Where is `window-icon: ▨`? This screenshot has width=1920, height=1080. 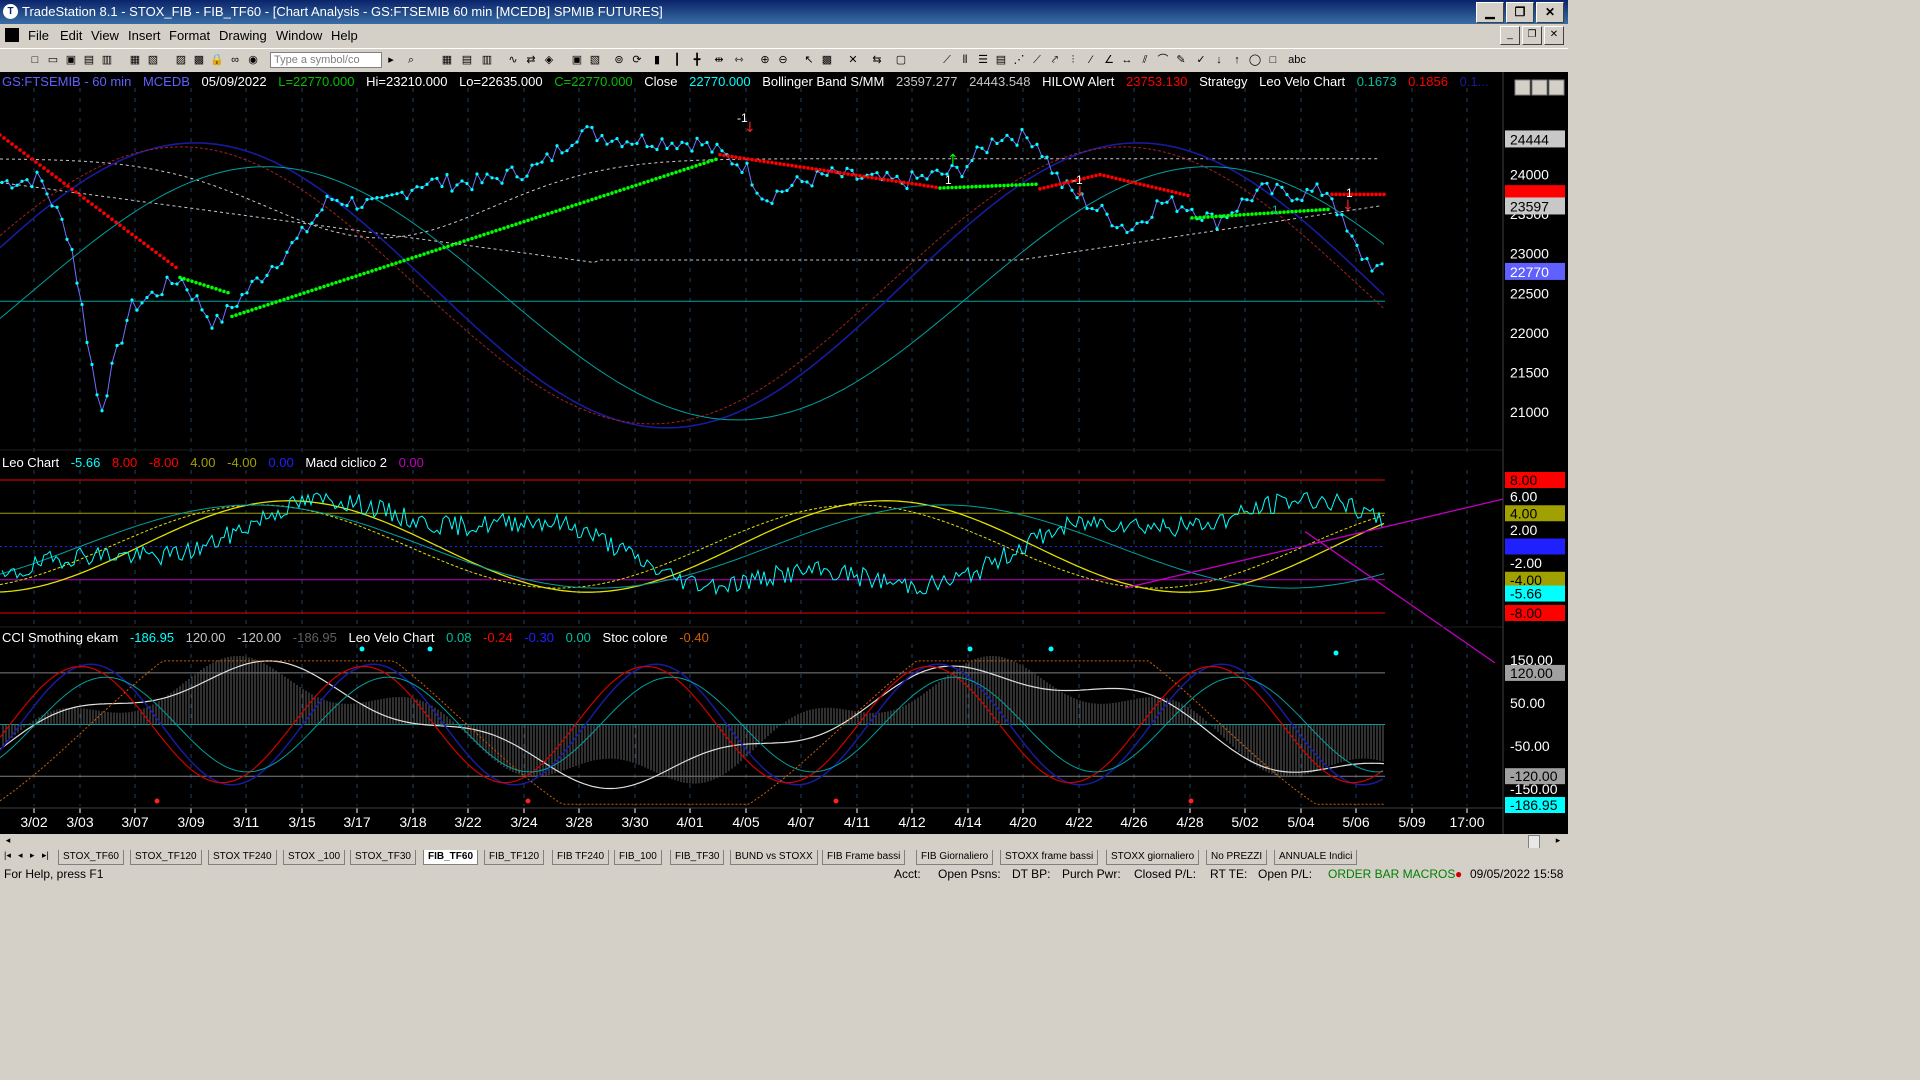 window-icon: ▨ is located at coordinates (181, 60).